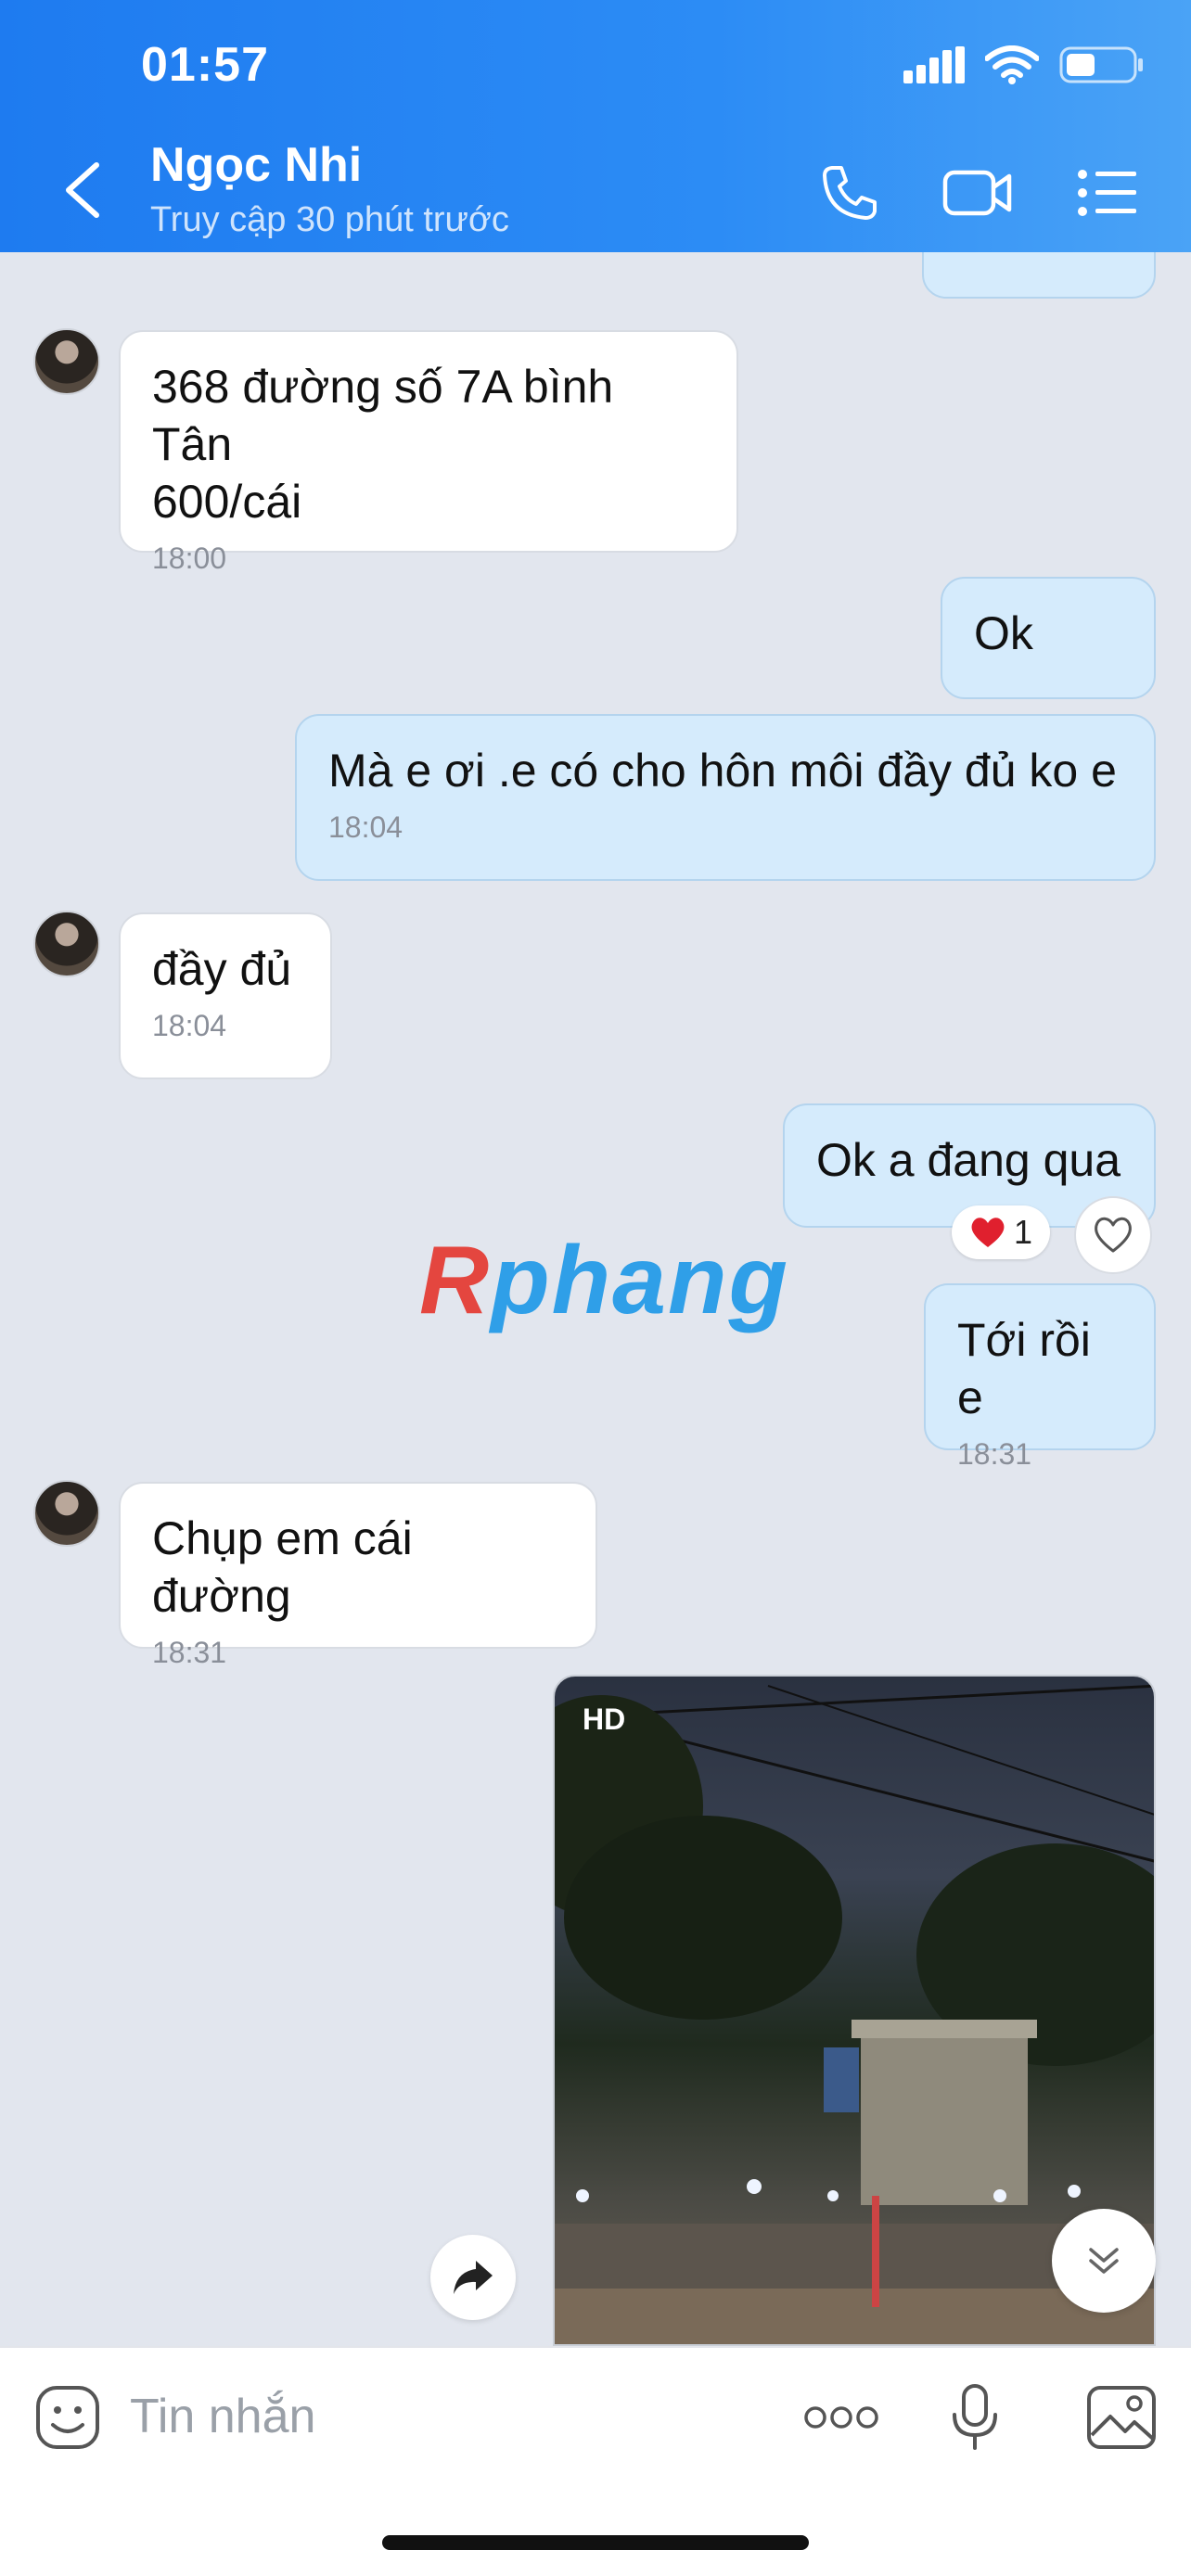 The width and height of the screenshot is (1191, 2576). Describe the element at coordinates (329, 219) in the screenshot. I see `last-seen-status: Truy cập 30 phút trước` at that location.